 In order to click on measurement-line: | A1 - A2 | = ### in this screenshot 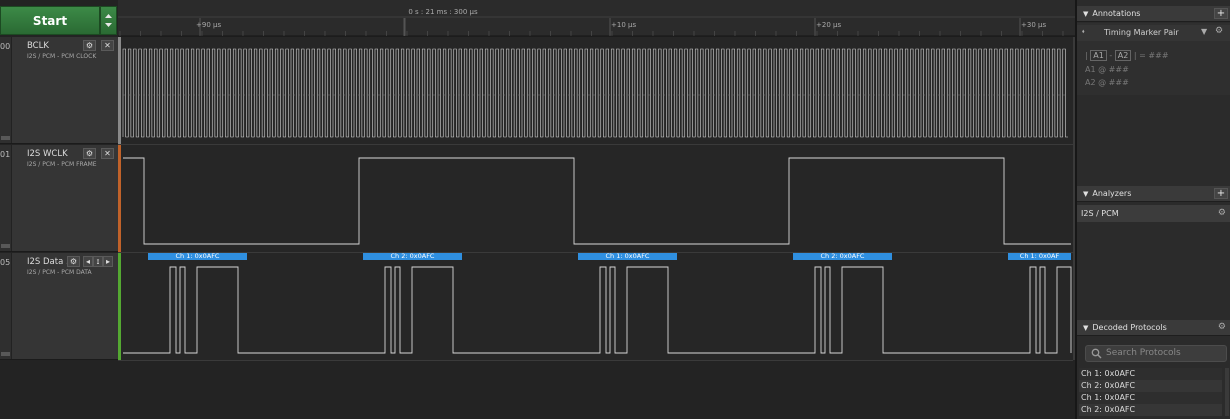, I will do `click(1127, 55)`.